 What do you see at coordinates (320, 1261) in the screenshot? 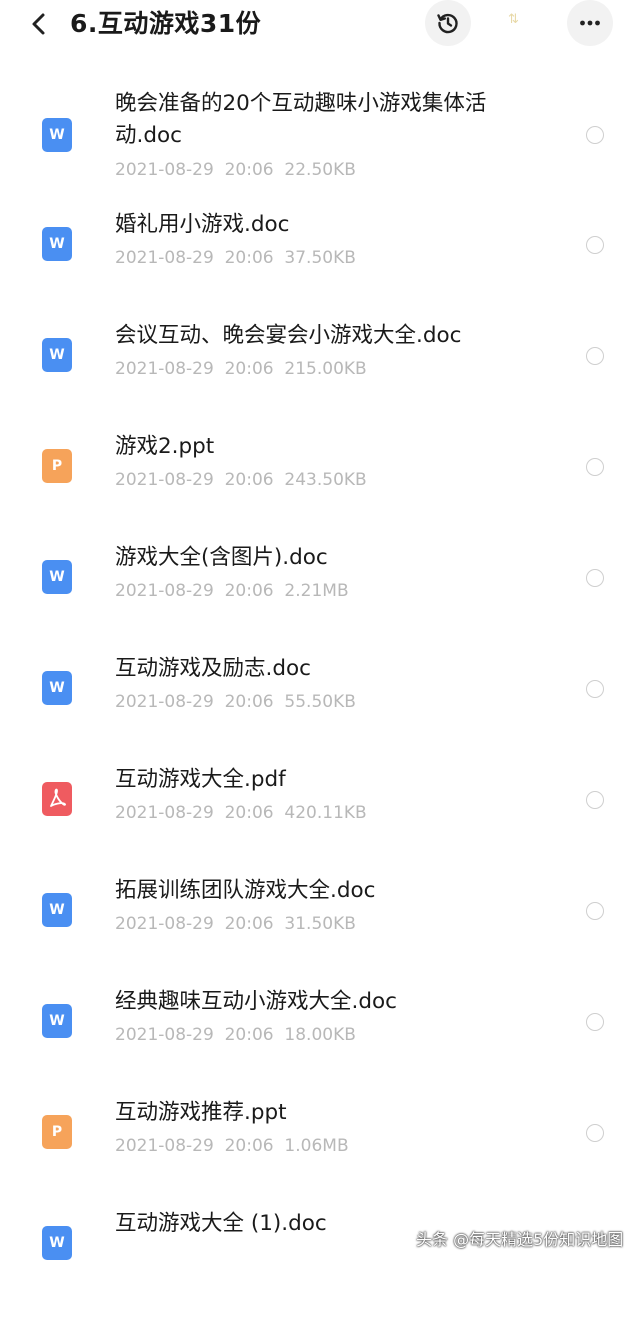
I see `file-row: W 互动游戏大全 (1).doc` at bounding box center [320, 1261].